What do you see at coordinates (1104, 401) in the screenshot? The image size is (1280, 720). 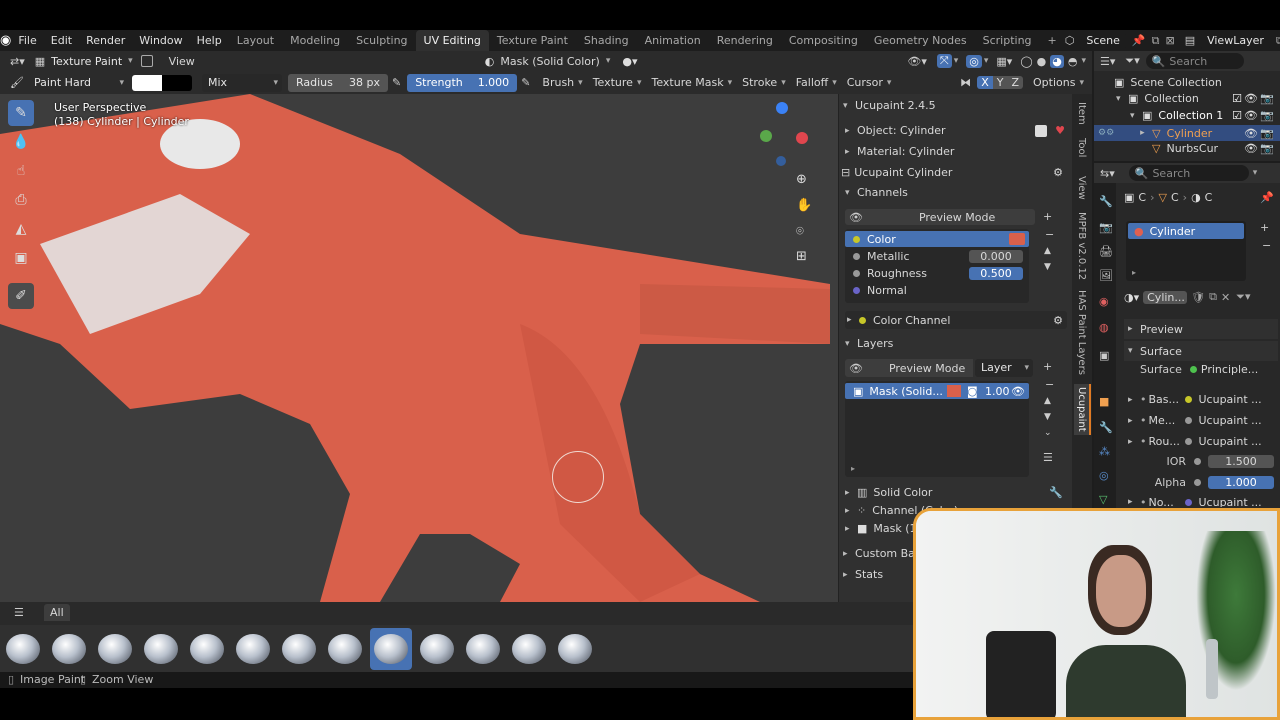 I see `object-tab-icon: ■` at bounding box center [1104, 401].